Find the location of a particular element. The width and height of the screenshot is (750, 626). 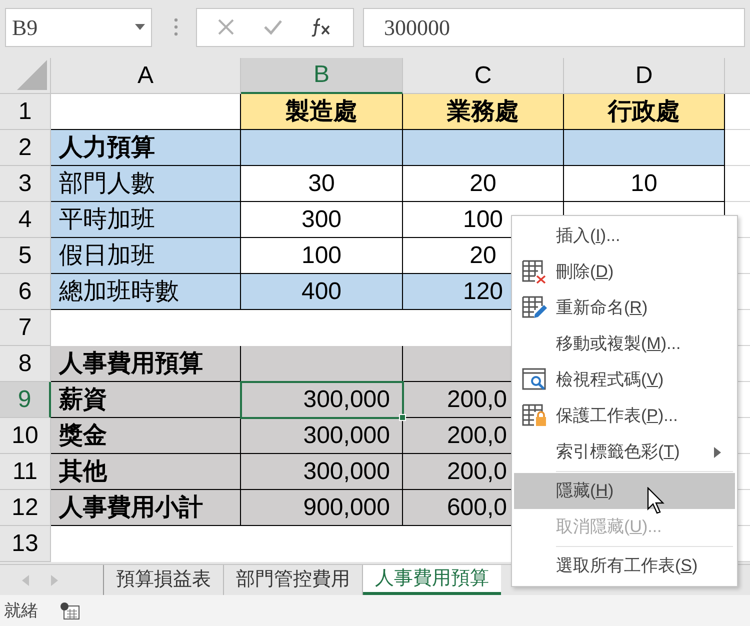

row-header: 13 is located at coordinates (25, 544).